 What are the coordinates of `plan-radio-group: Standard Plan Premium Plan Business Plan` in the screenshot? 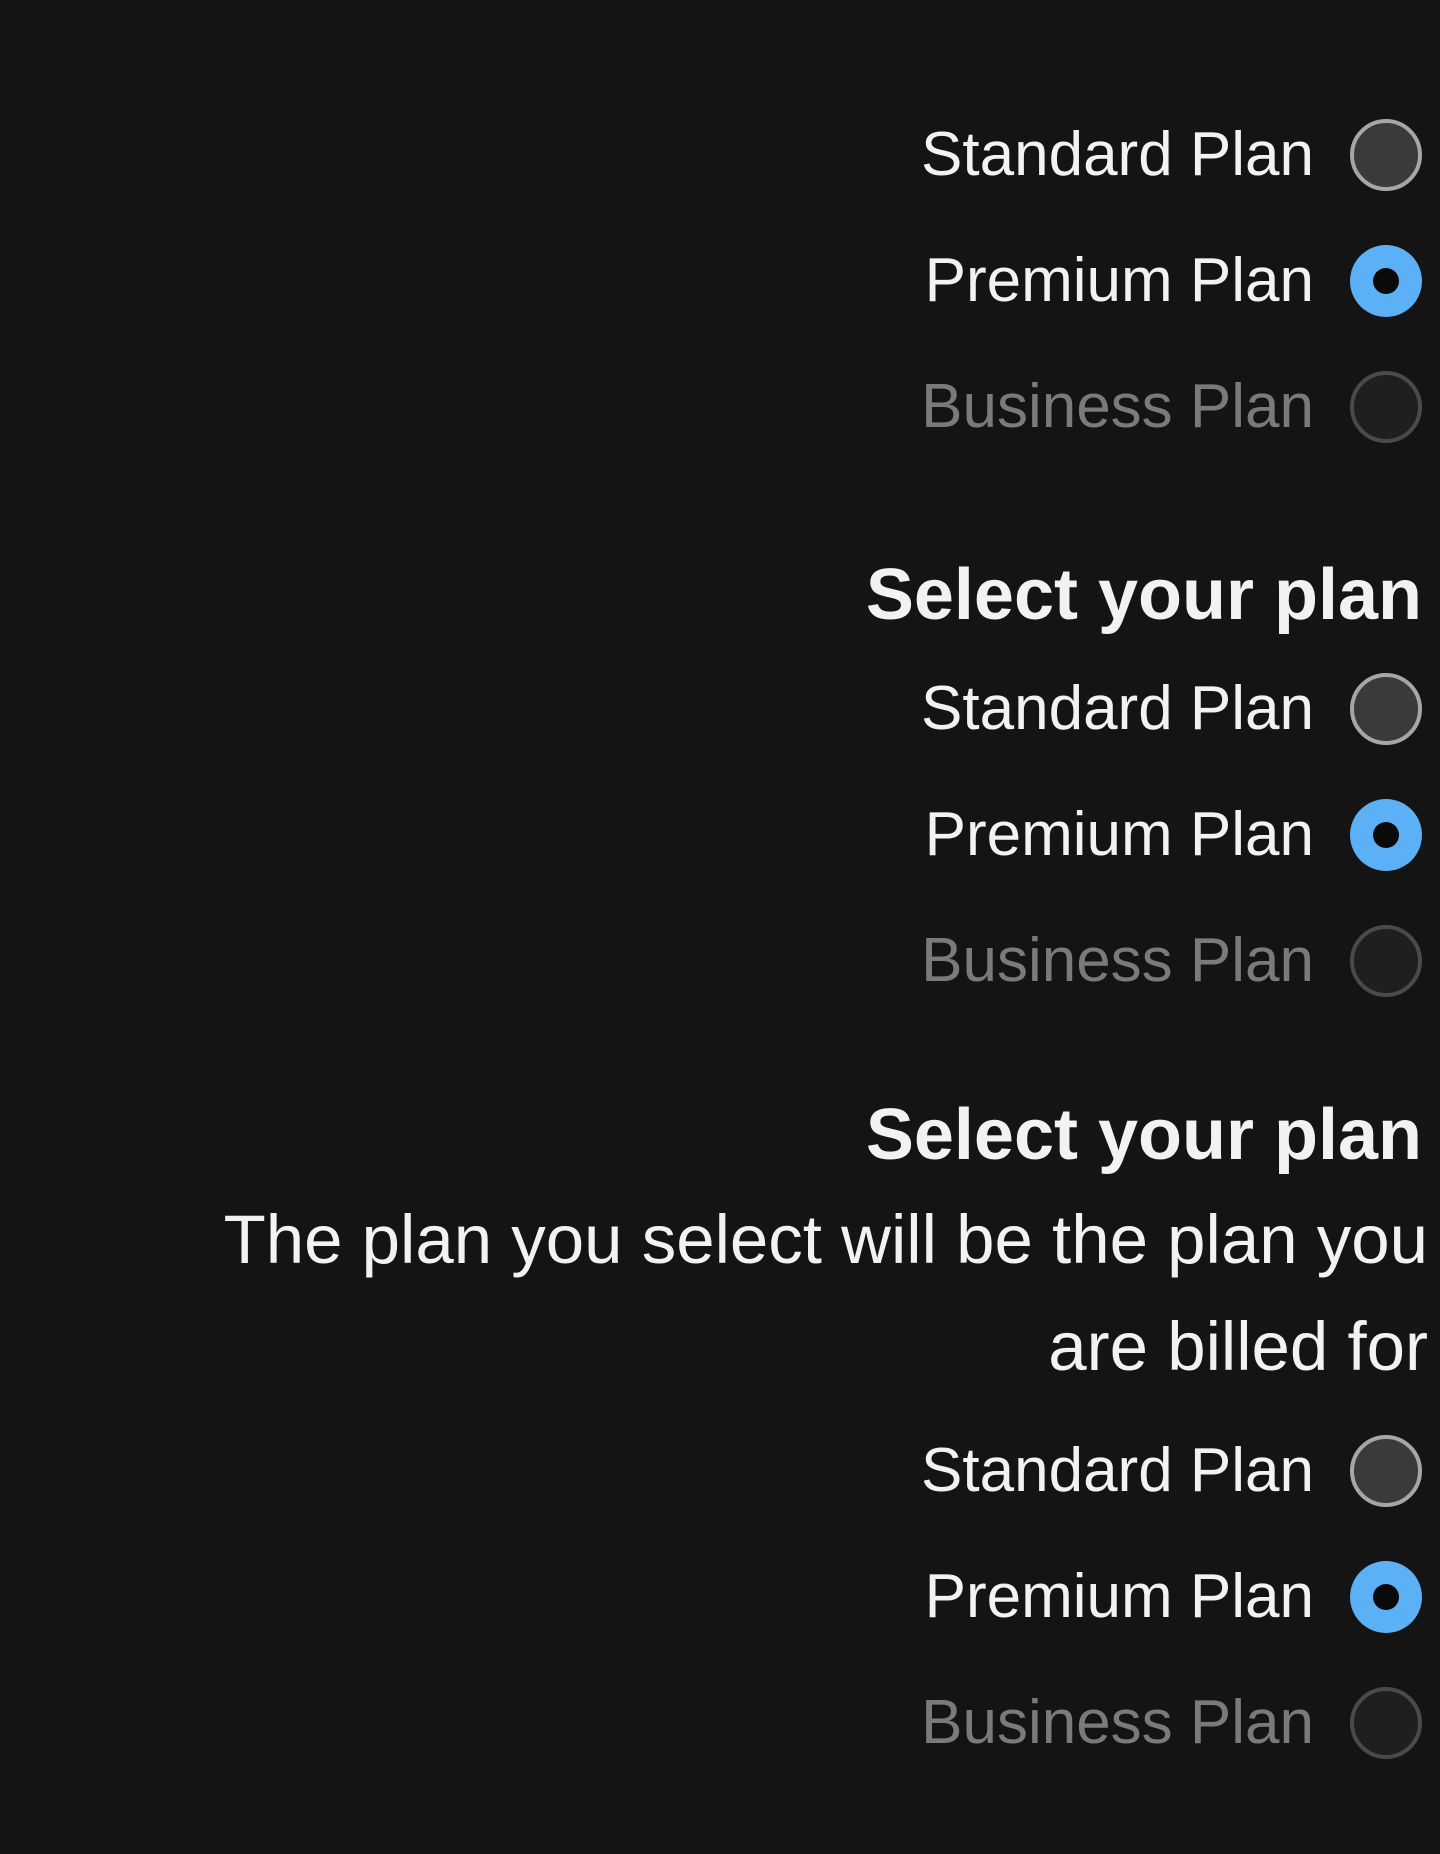 It's located at (1171, 281).